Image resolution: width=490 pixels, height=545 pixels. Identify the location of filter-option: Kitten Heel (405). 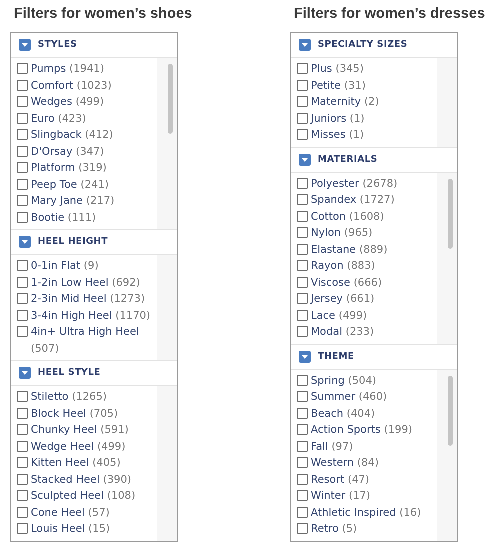
(89, 463).